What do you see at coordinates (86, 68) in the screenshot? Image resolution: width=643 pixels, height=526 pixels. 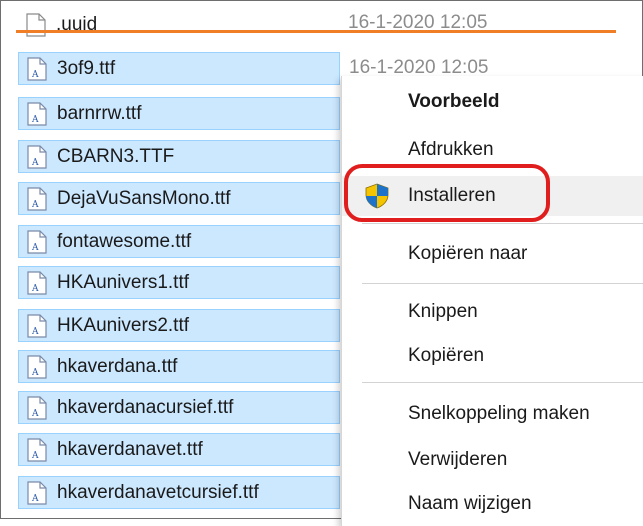 I see `file-name: 3of9.ttf` at bounding box center [86, 68].